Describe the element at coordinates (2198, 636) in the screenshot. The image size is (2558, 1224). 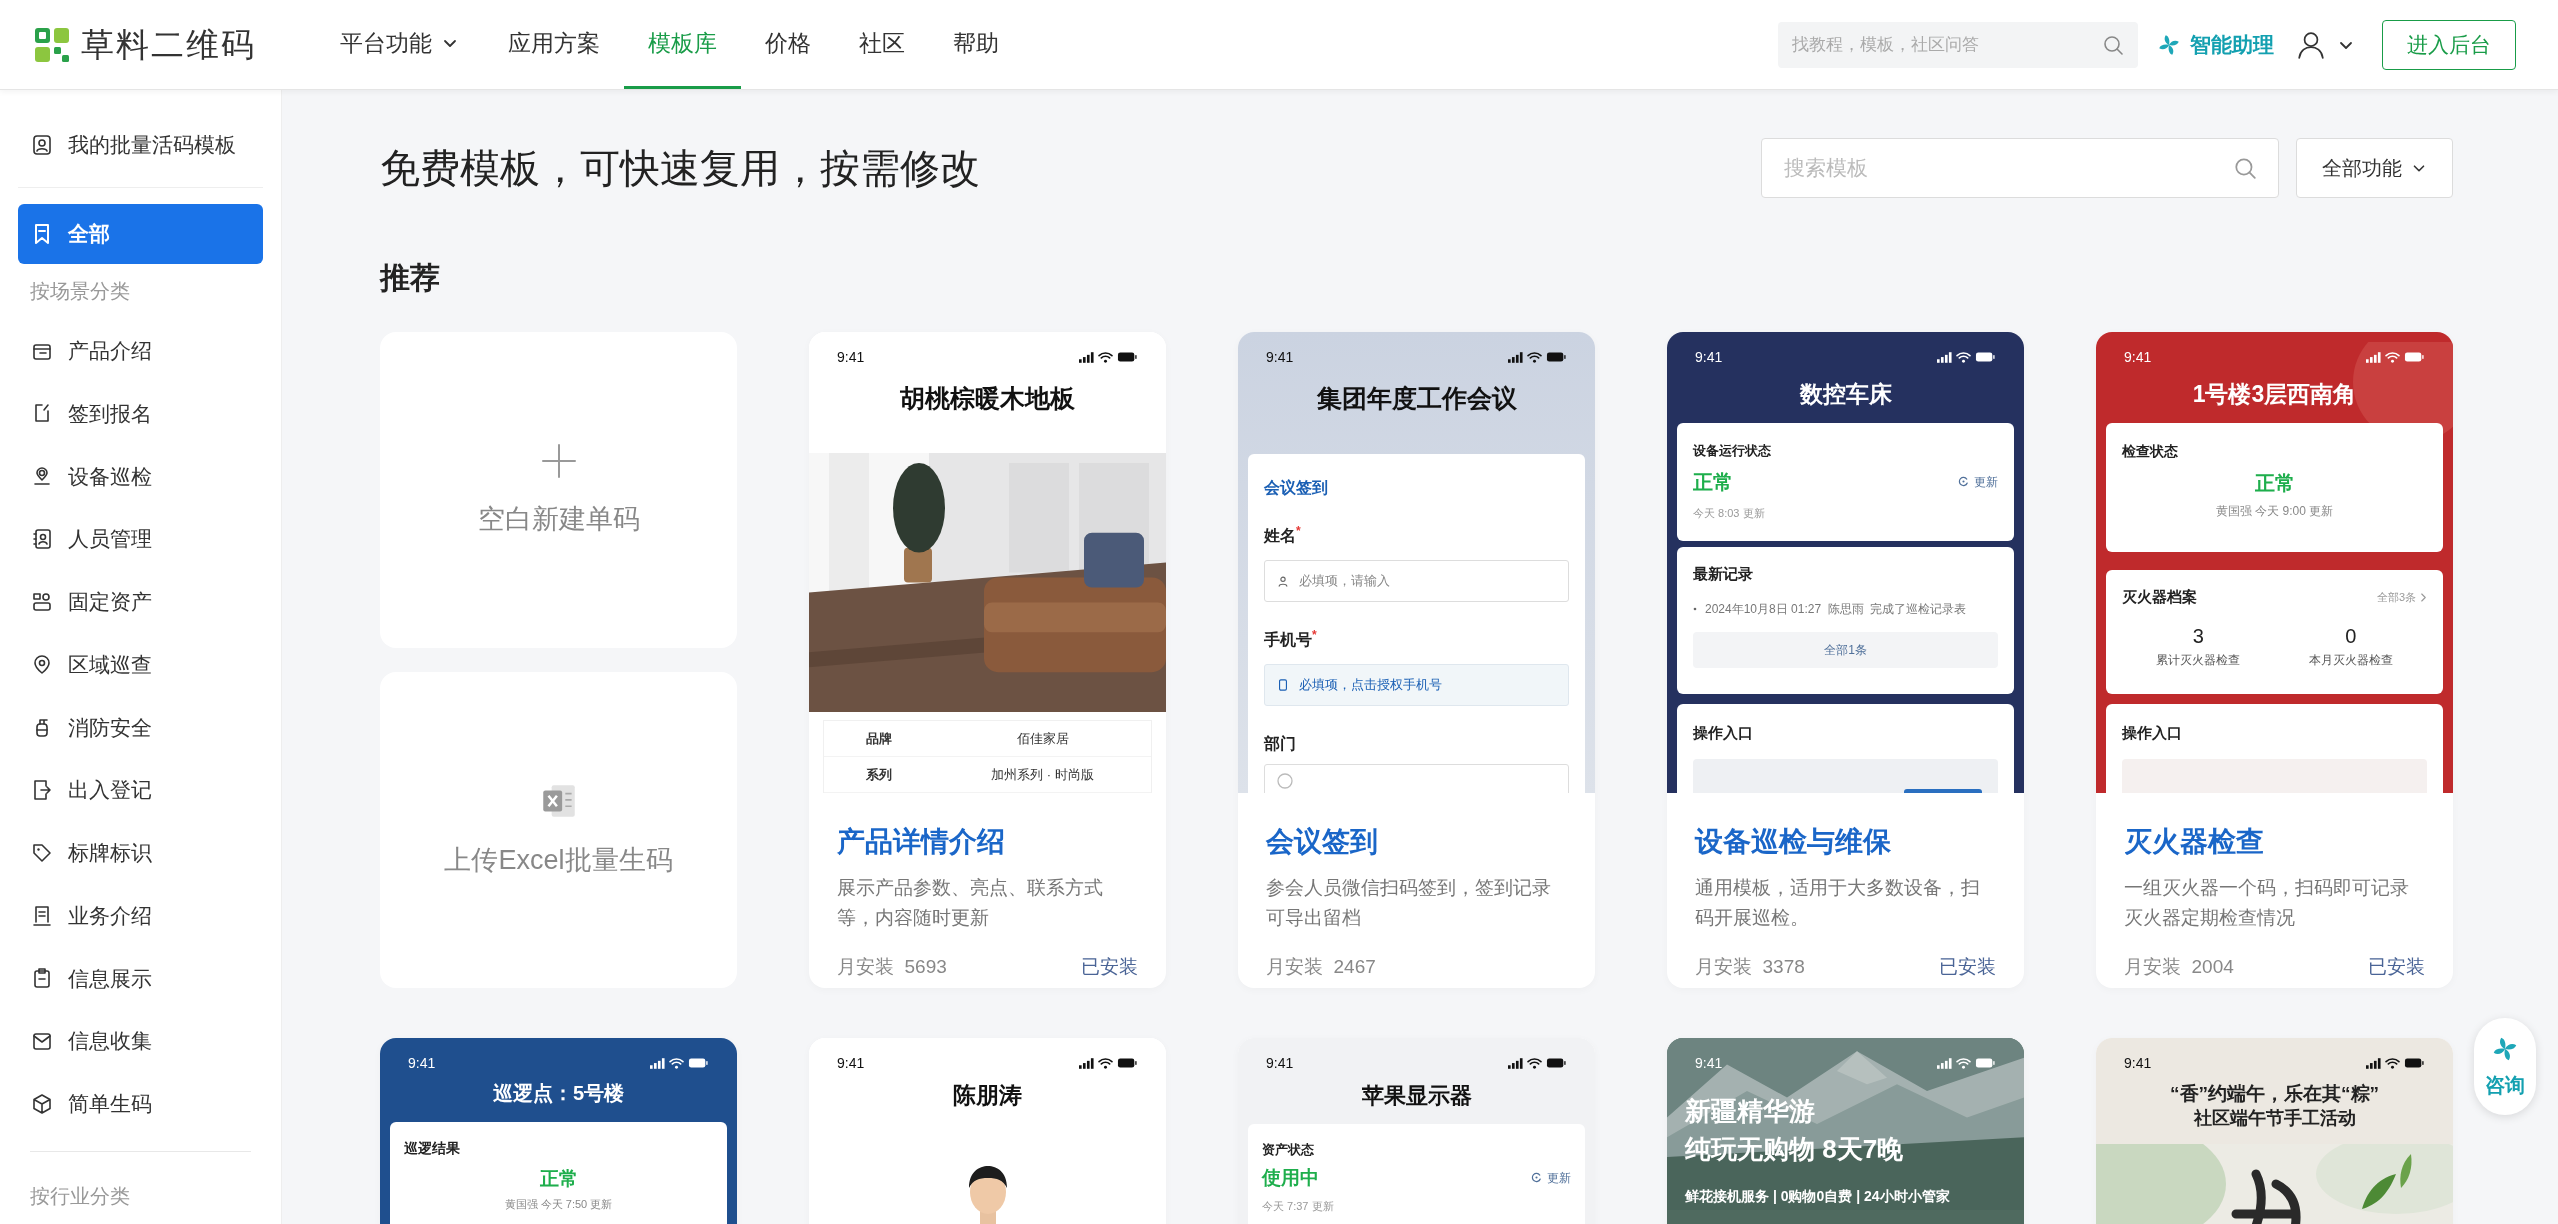
I see `stat-value: 3` at that location.